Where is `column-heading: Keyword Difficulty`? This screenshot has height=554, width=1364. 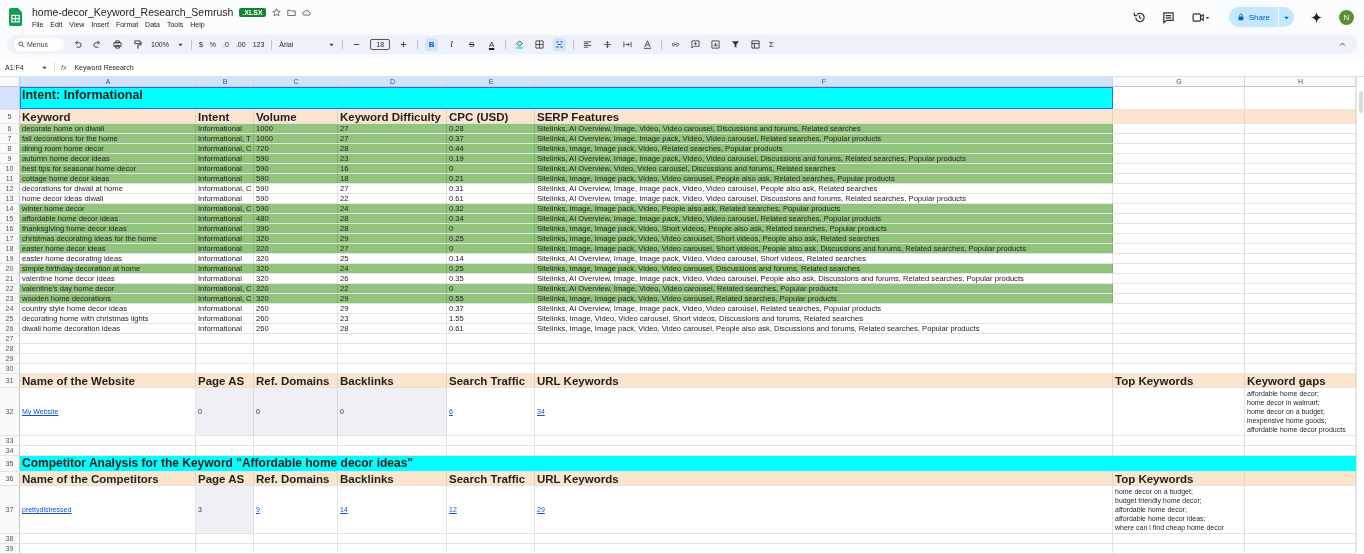 column-heading: Keyword Difficulty is located at coordinates (392, 116).